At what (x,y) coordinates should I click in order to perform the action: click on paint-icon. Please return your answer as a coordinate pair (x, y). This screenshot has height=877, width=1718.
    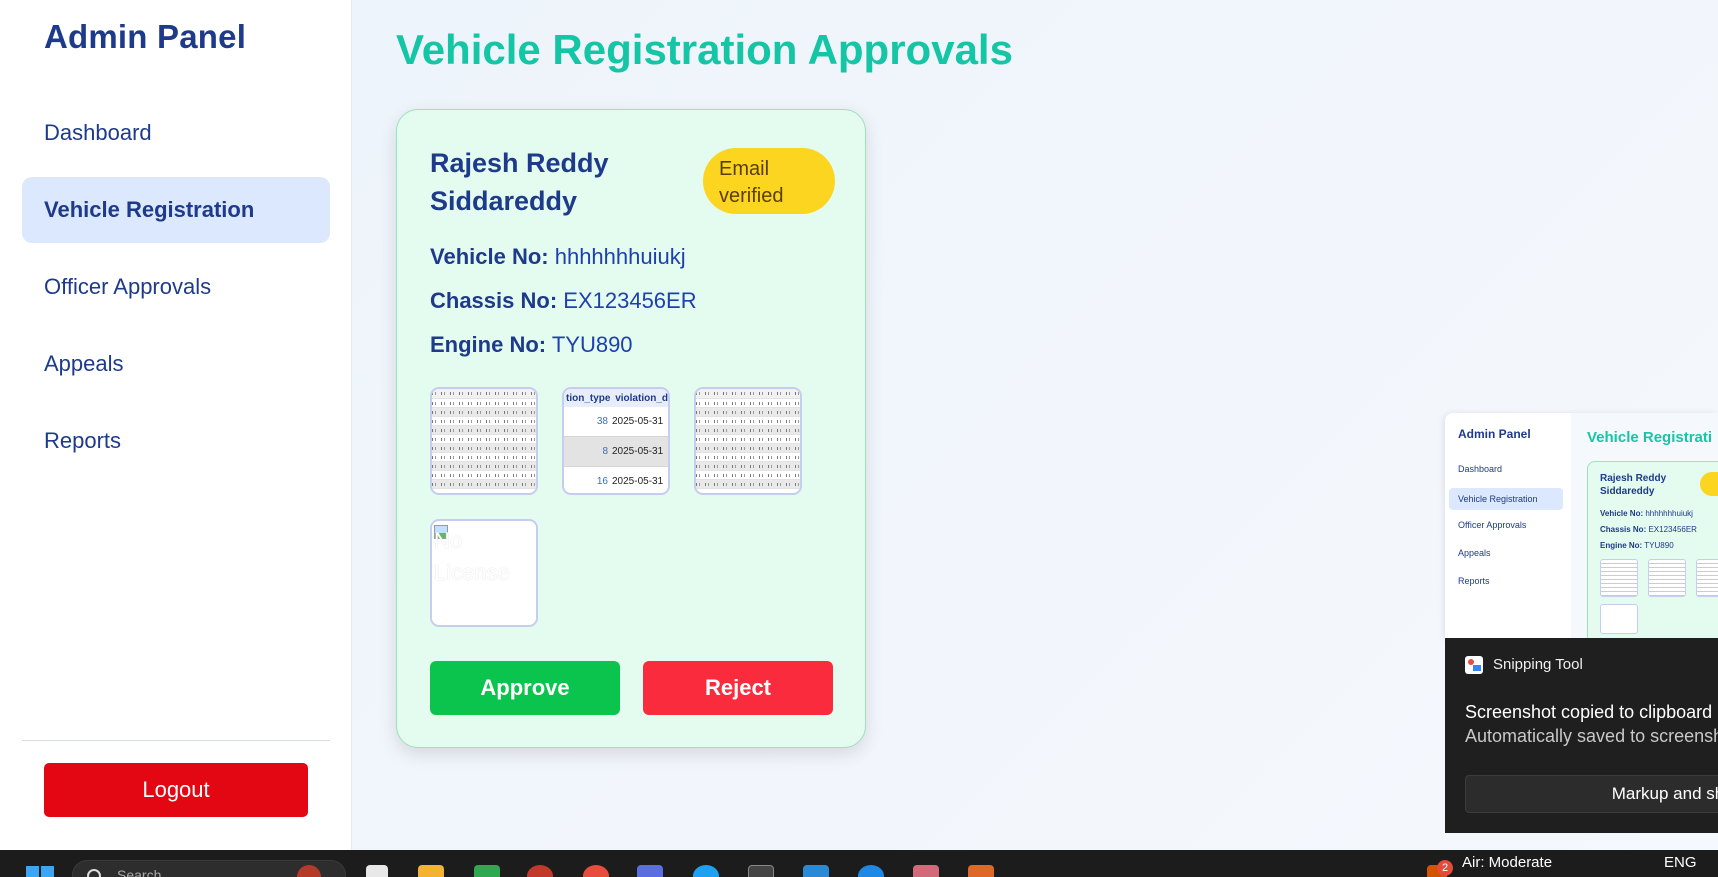
    Looking at the image, I should click on (926, 871).